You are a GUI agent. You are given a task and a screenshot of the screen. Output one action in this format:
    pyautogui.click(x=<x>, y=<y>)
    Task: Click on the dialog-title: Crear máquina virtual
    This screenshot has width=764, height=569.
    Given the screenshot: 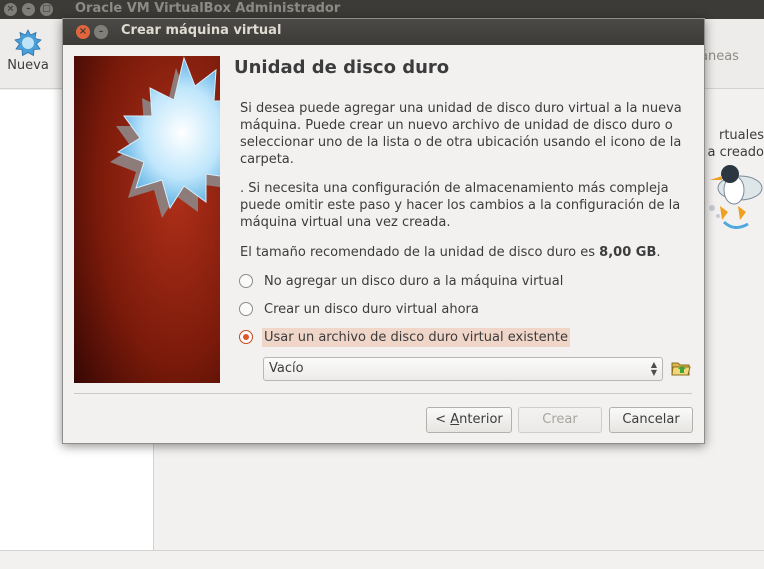 What is the action you would take?
    pyautogui.click(x=201, y=30)
    